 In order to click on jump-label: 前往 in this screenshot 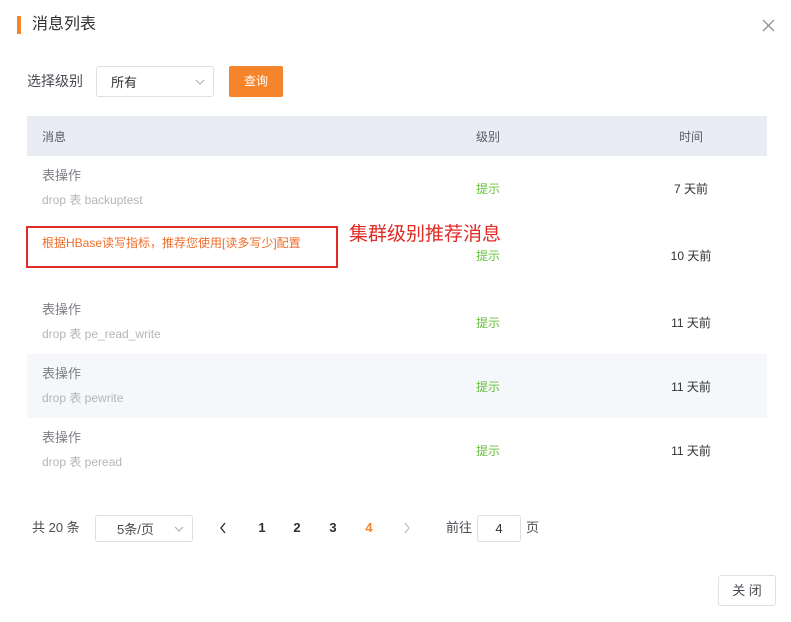, I will do `click(459, 527)`.